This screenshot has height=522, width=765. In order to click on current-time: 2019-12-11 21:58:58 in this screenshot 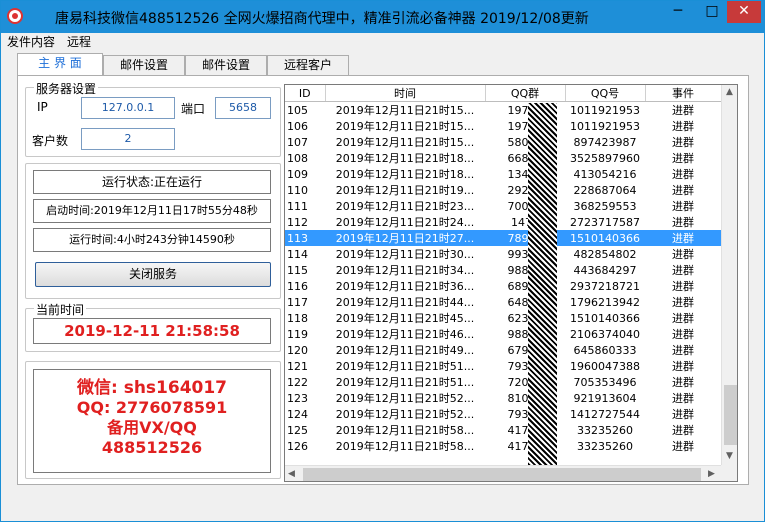, I will do `click(152, 331)`.